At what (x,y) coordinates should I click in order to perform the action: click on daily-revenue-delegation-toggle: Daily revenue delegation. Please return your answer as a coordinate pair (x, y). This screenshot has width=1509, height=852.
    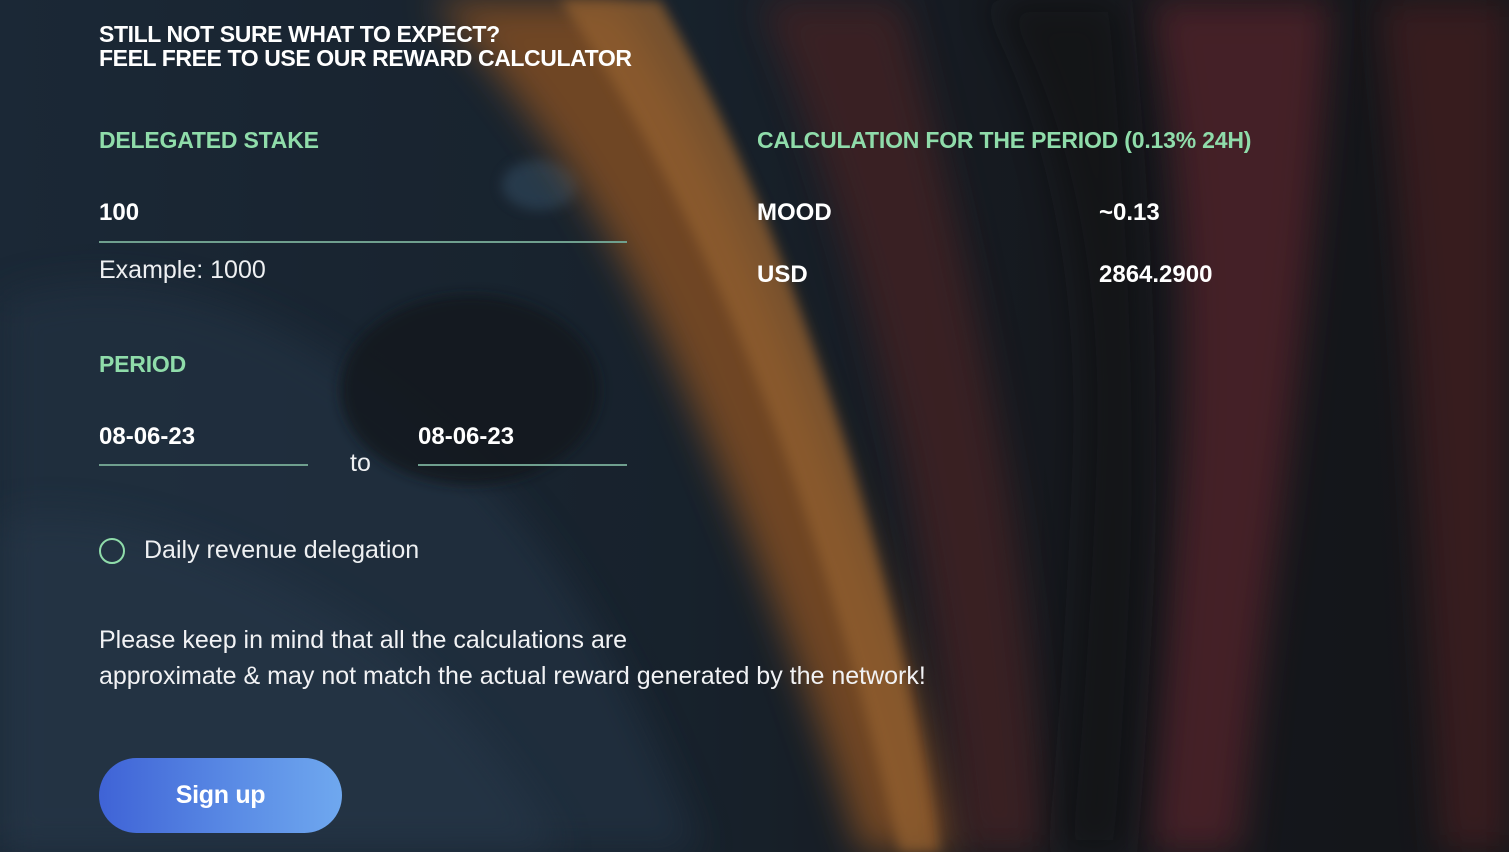
    Looking at the image, I should click on (259, 550).